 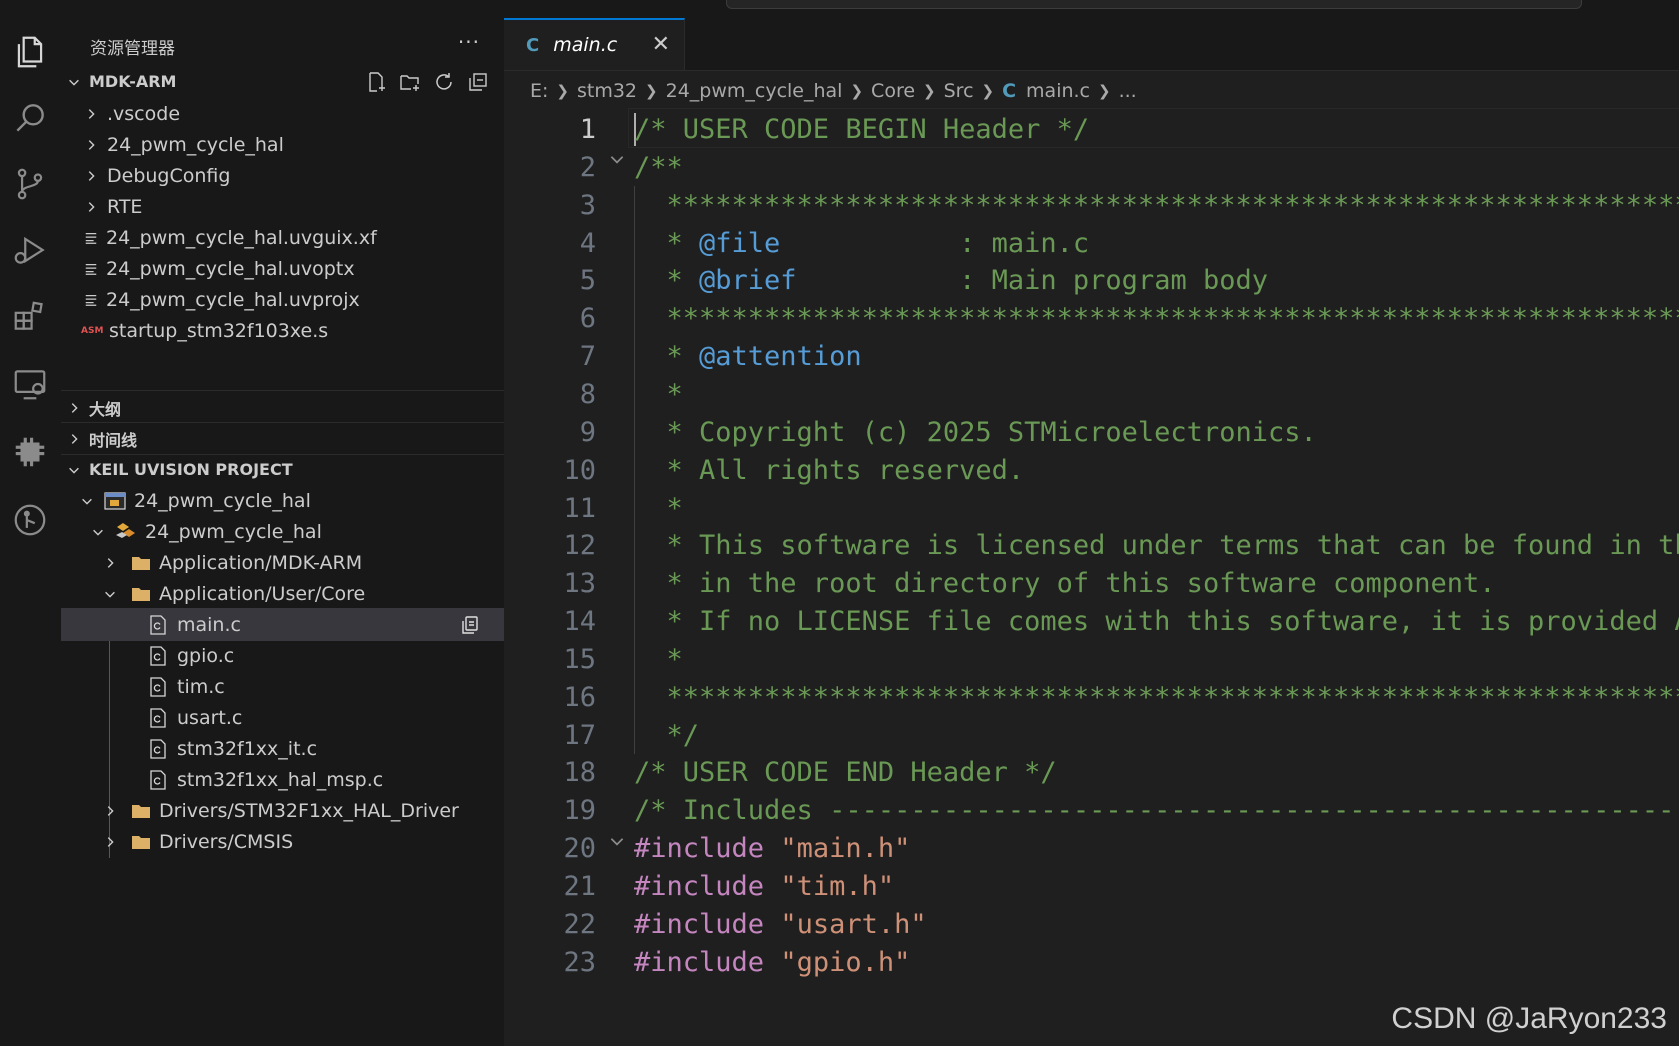 I want to click on run-debug-icon, so click(x=30, y=250).